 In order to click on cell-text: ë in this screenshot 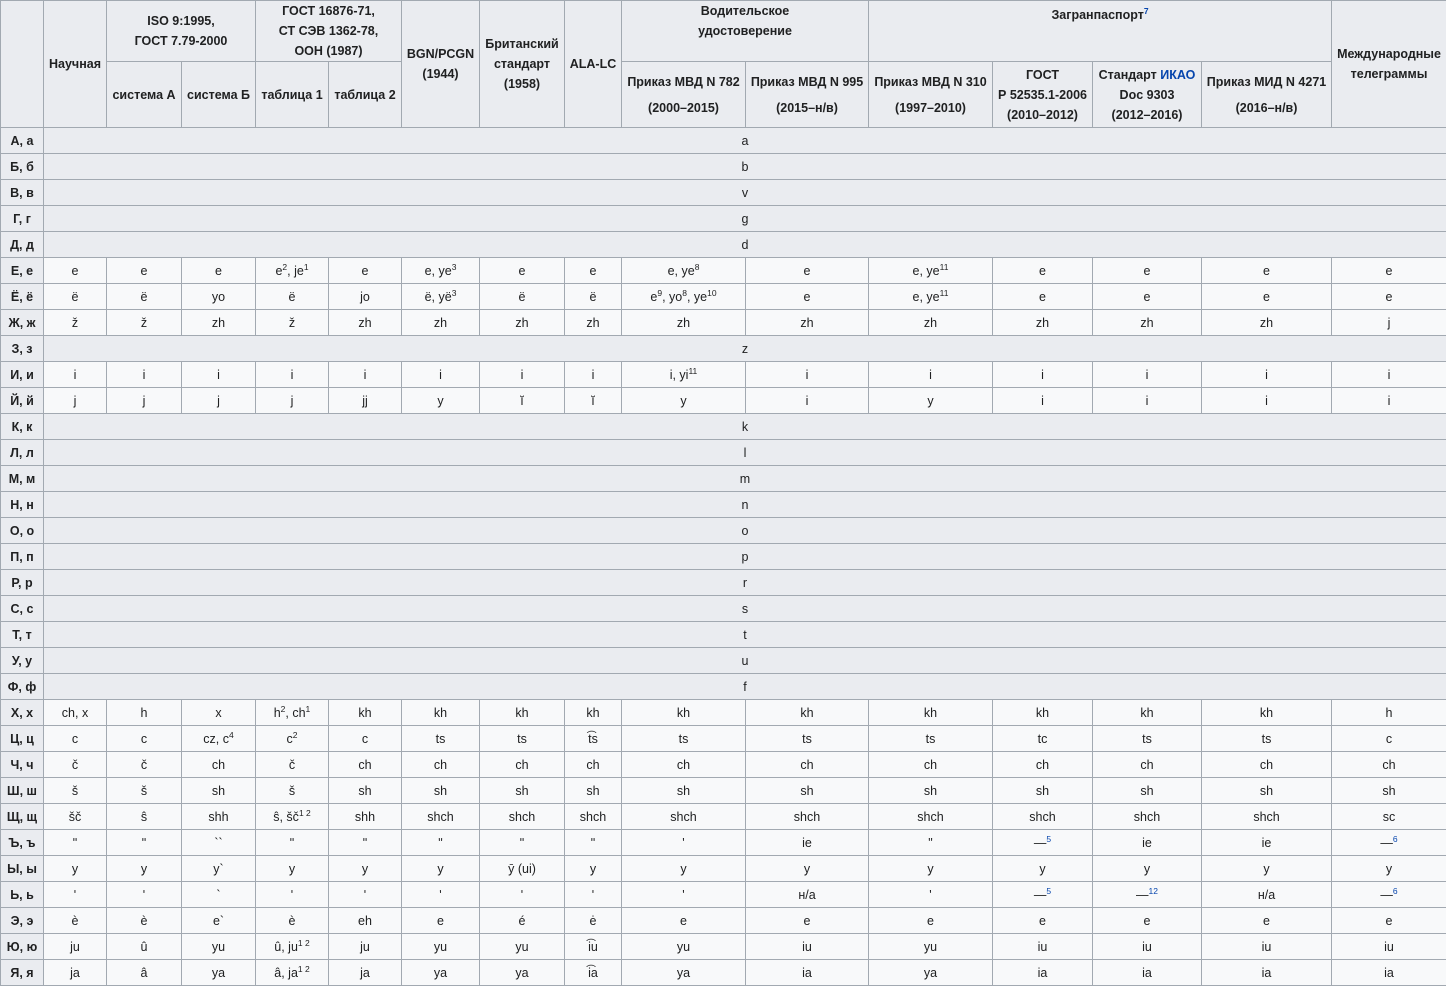, I will do `click(292, 296)`.